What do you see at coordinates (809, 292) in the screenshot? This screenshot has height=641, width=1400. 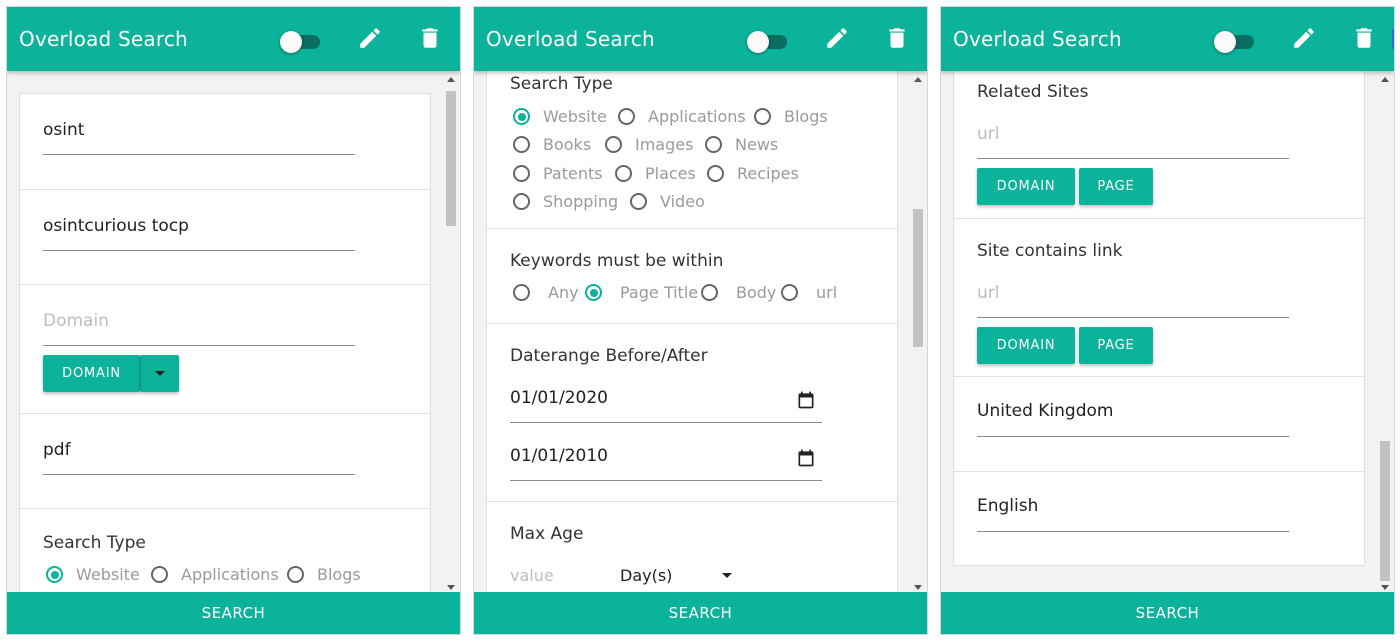 I see `radio-url: url` at bounding box center [809, 292].